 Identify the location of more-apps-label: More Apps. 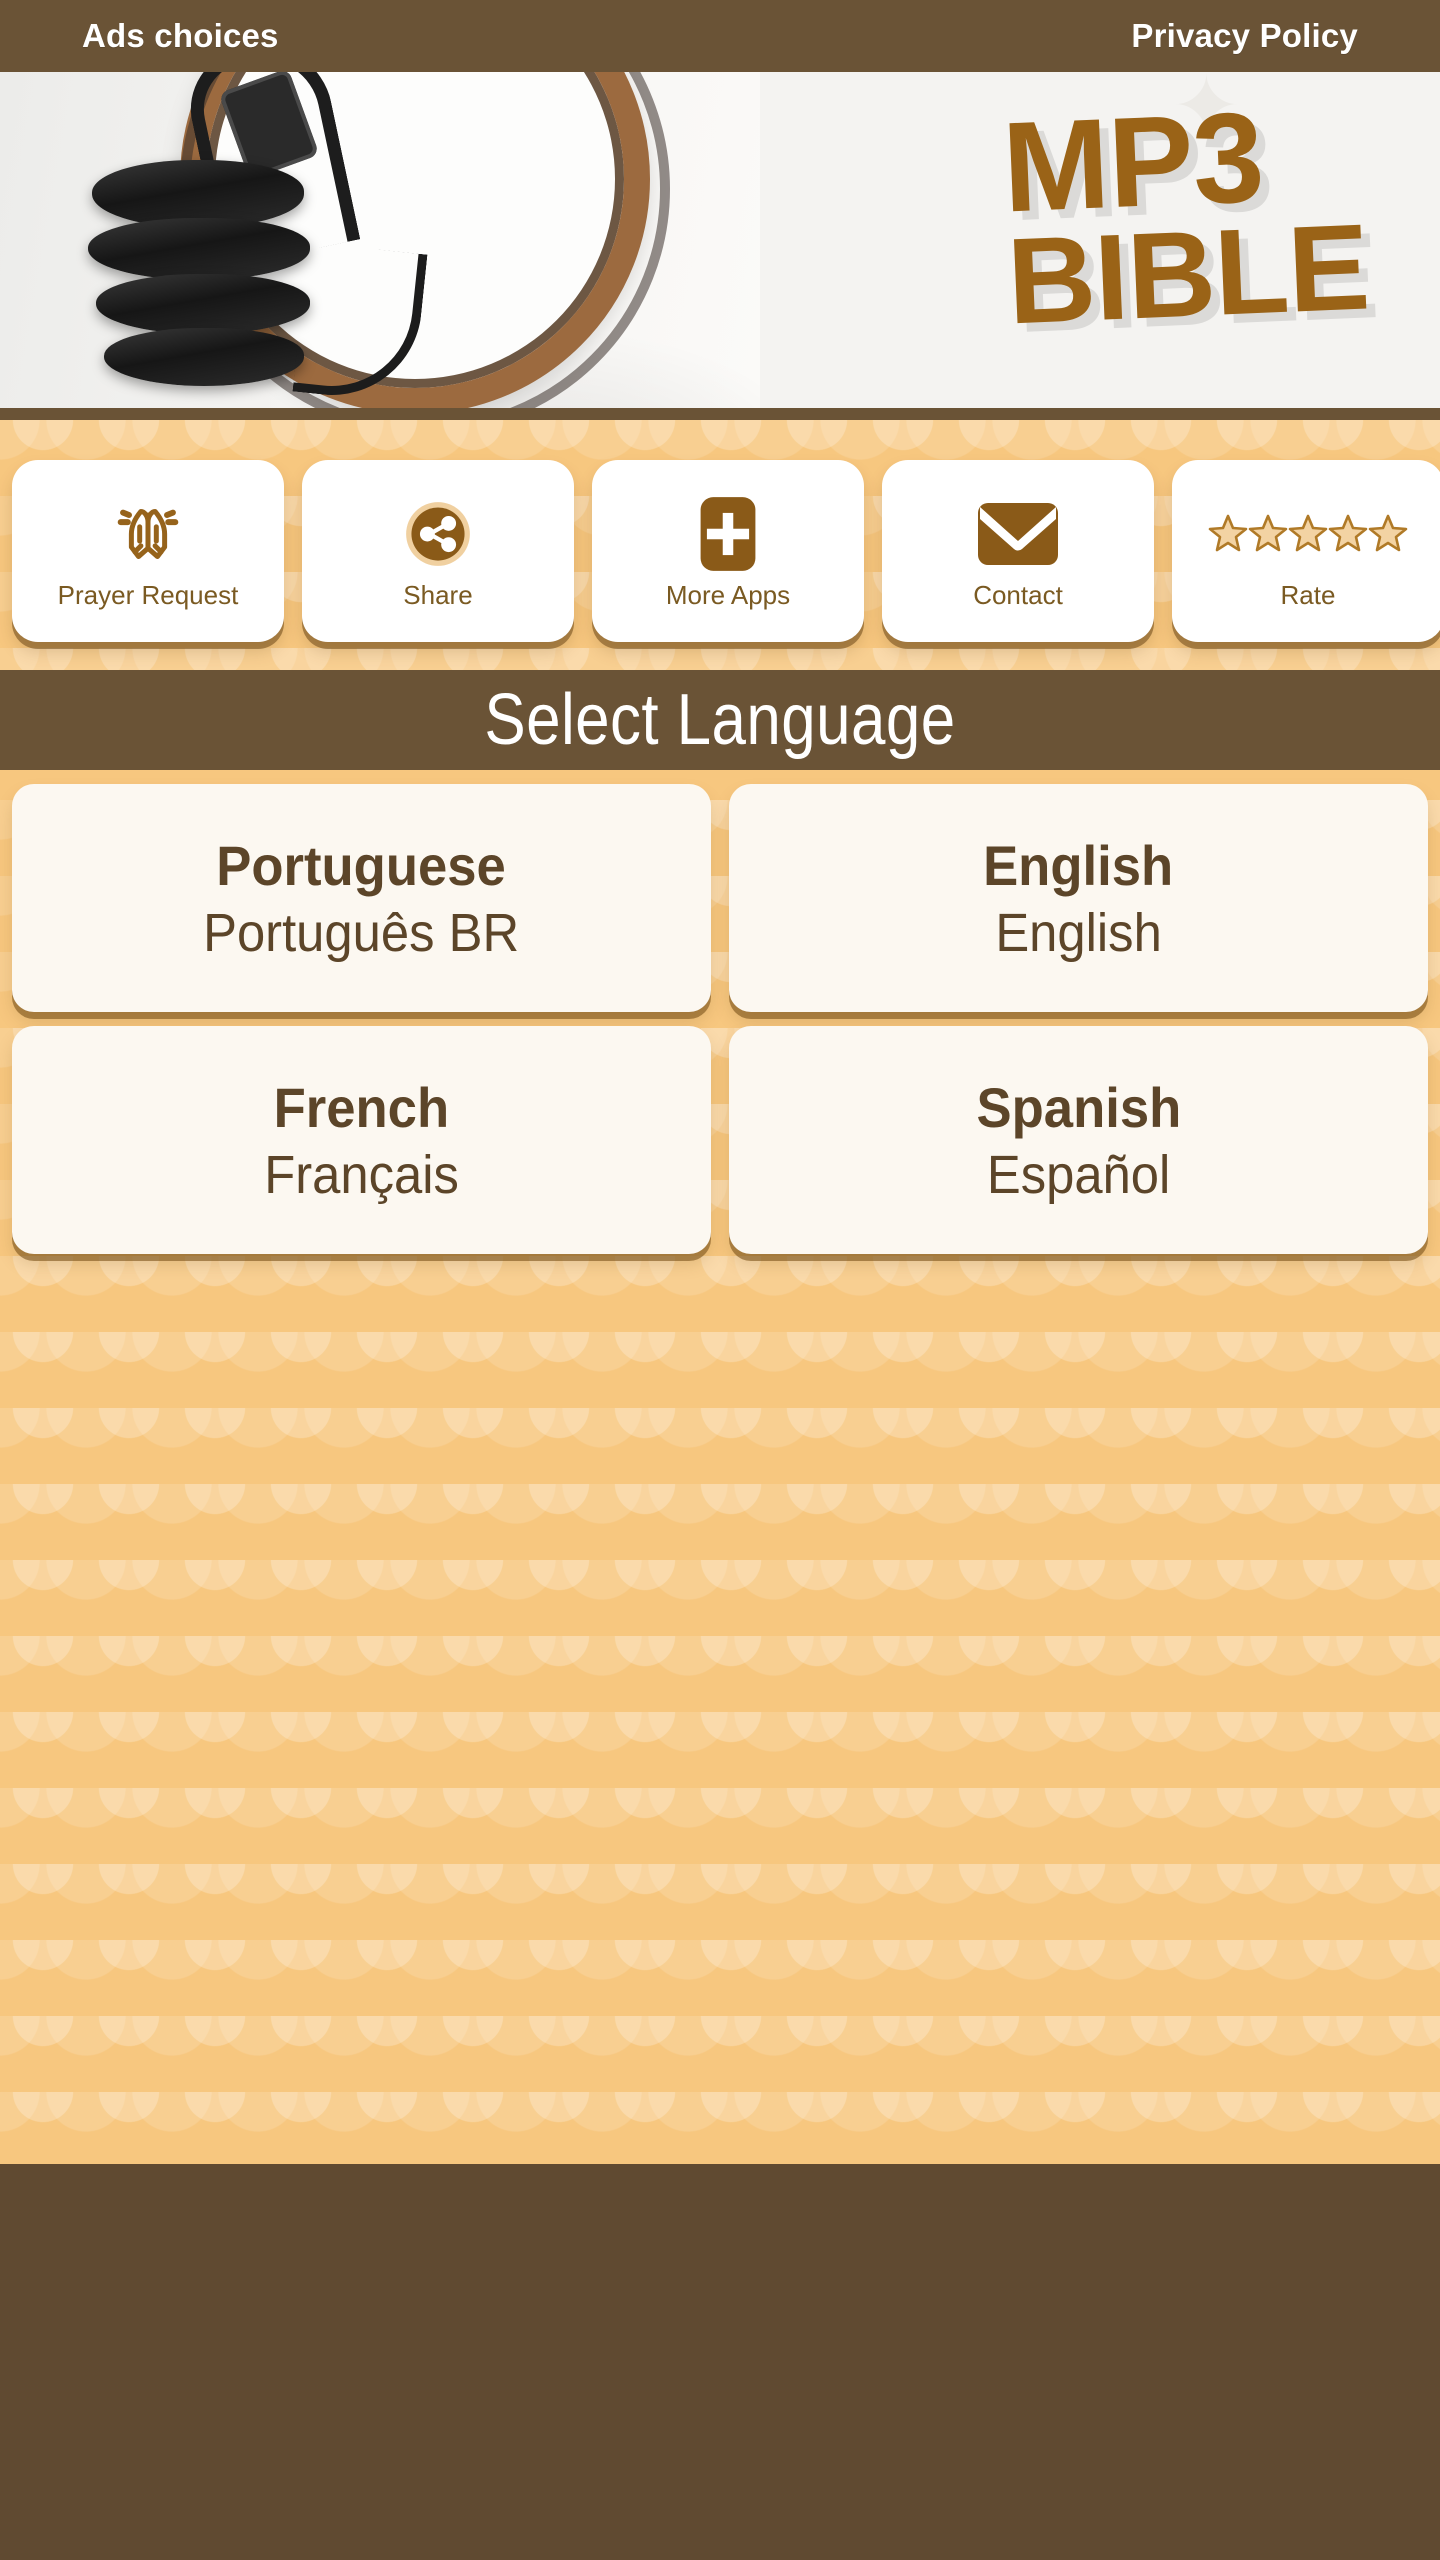
(728, 594).